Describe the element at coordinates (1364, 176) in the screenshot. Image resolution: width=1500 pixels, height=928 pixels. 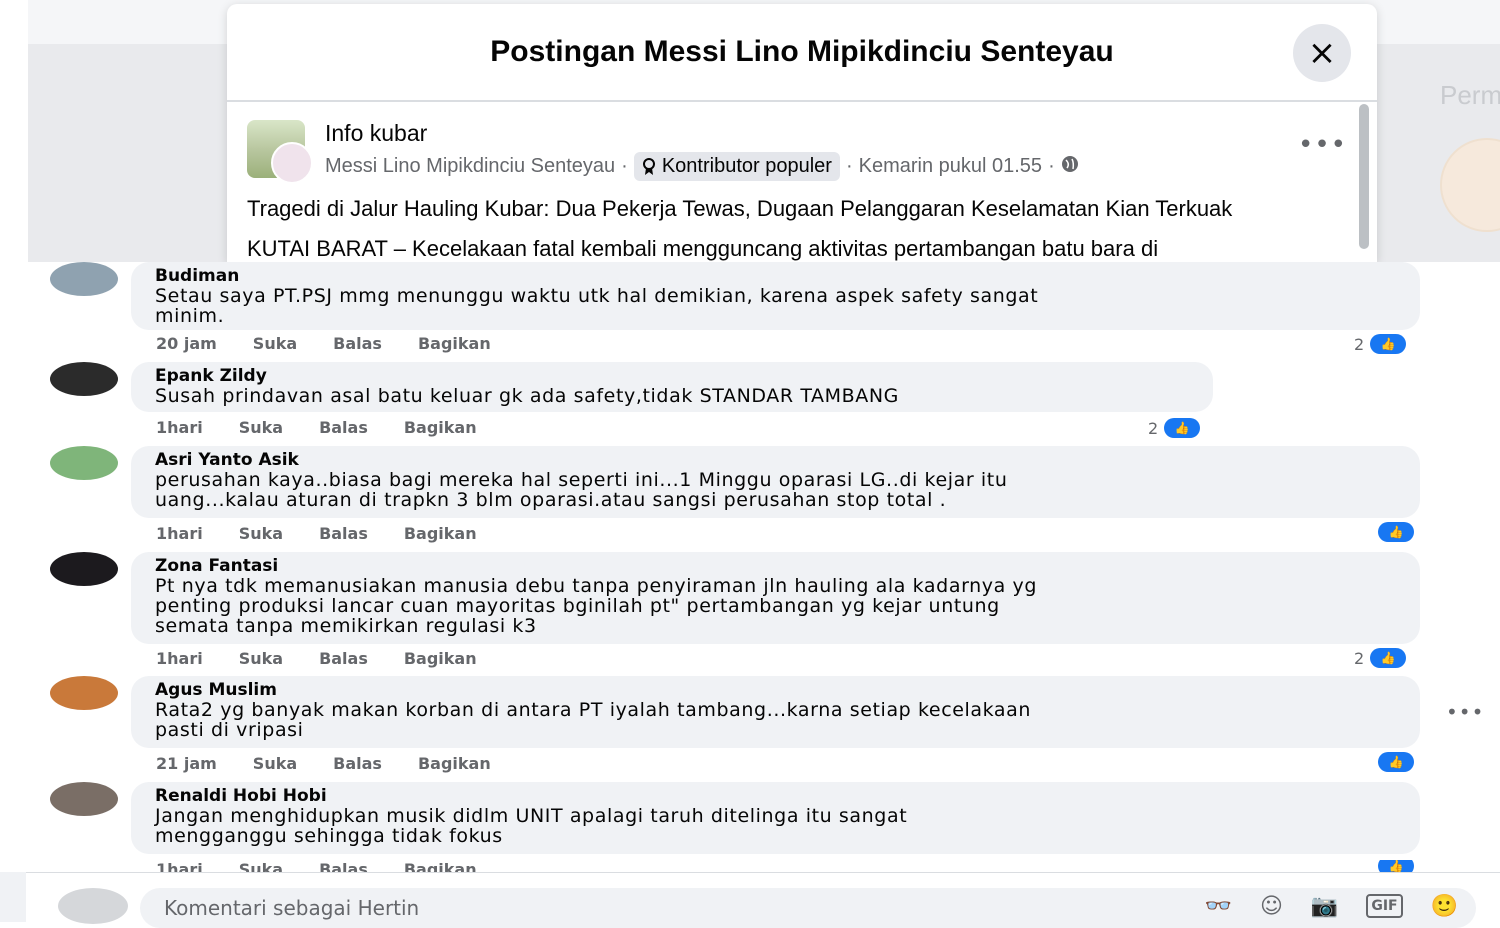
I see `modal-scrollbar` at that location.